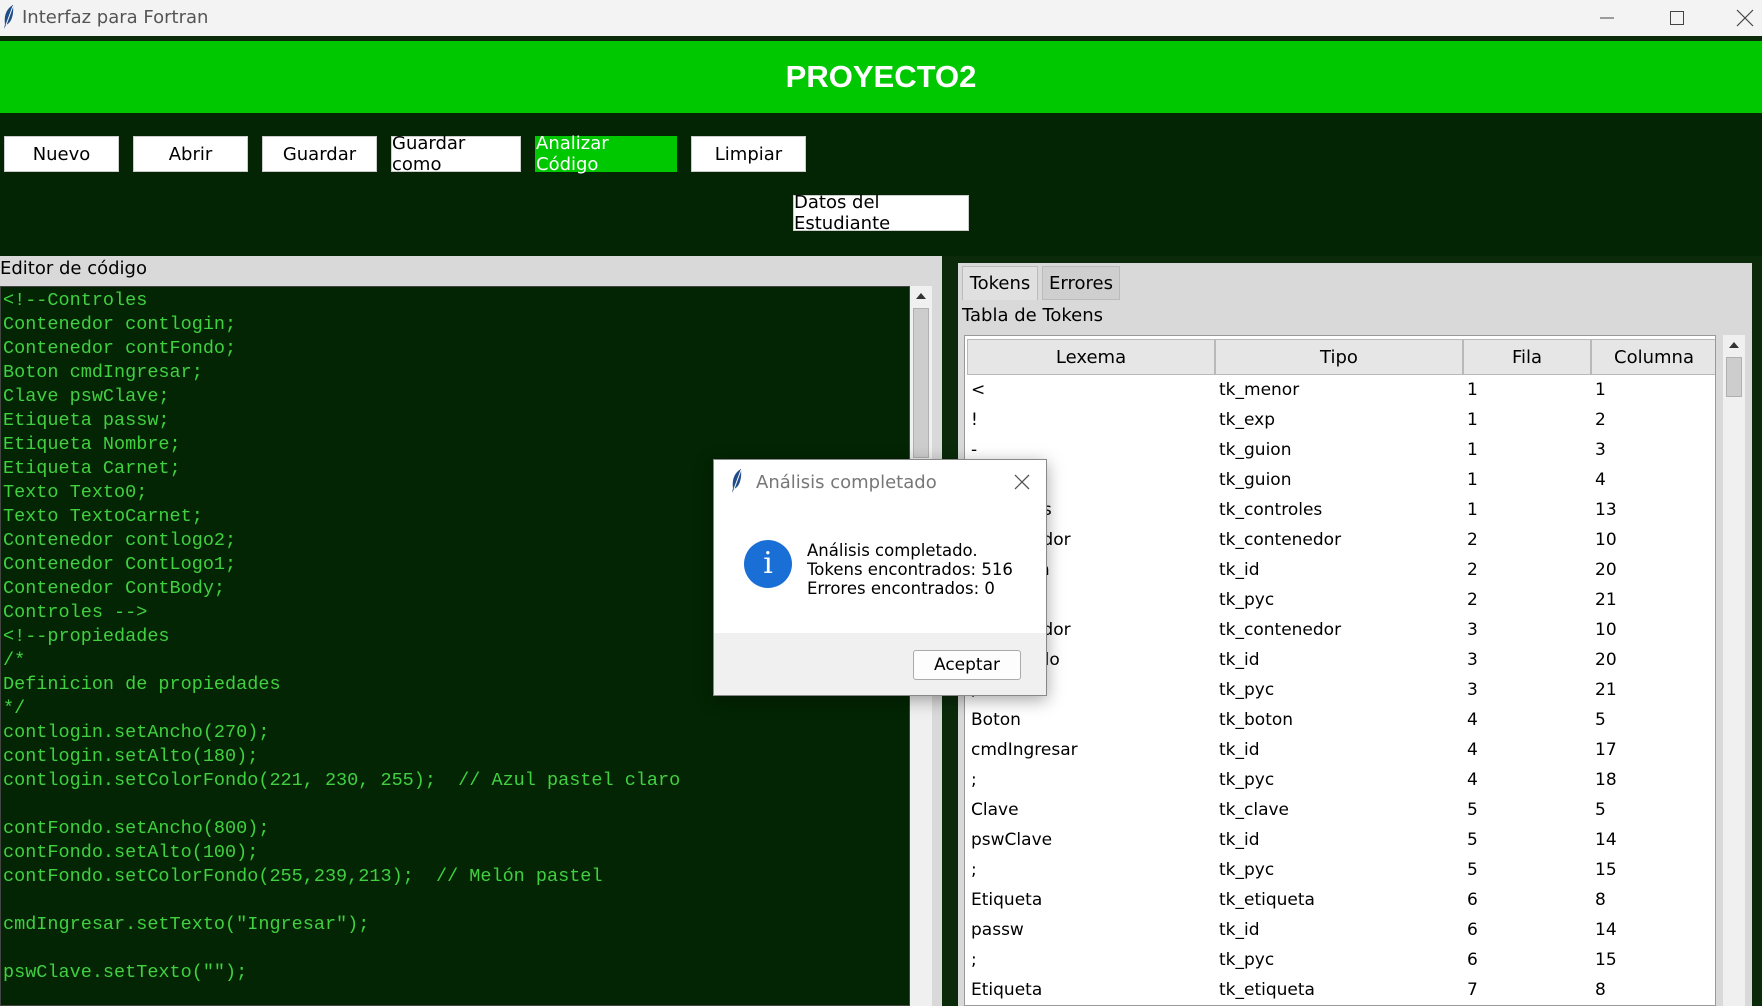  What do you see at coordinates (1271, 510) in the screenshot?
I see `tipo-cell: tk_controles` at bounding box center [1271, 510].